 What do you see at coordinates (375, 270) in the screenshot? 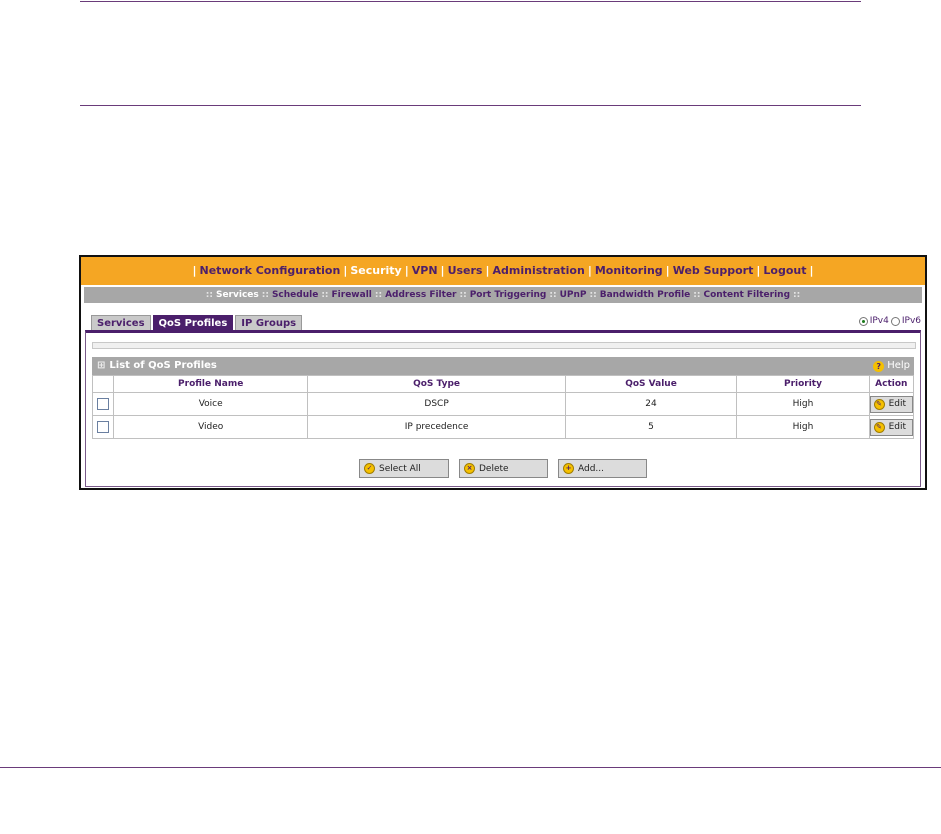
I see `menu-item-security: Security` at bounding box center [375, 270].